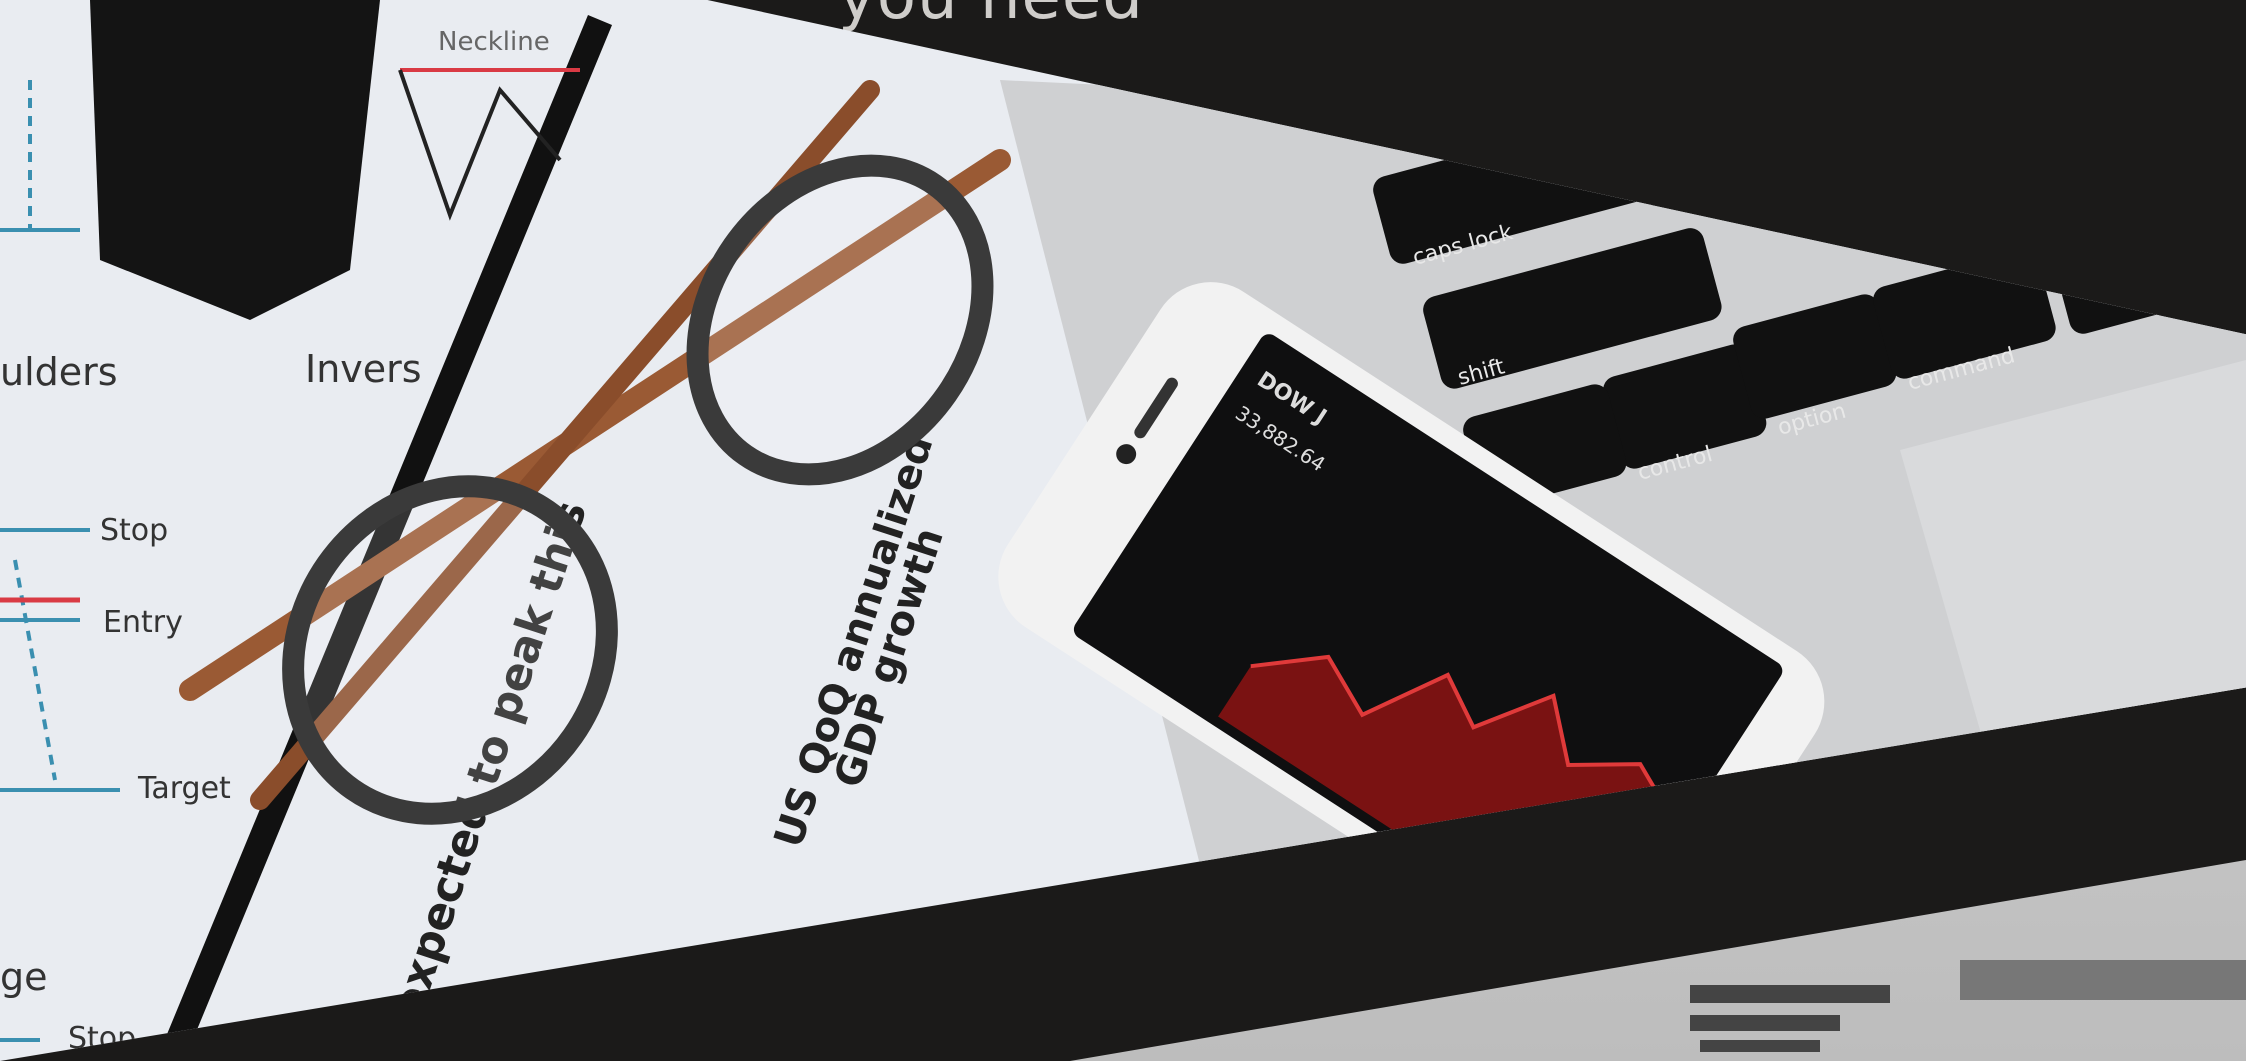 Image resolution: width=2246 pixels, height=1061 pixels. I want to click on section-heading: you need, so click(991, 17).